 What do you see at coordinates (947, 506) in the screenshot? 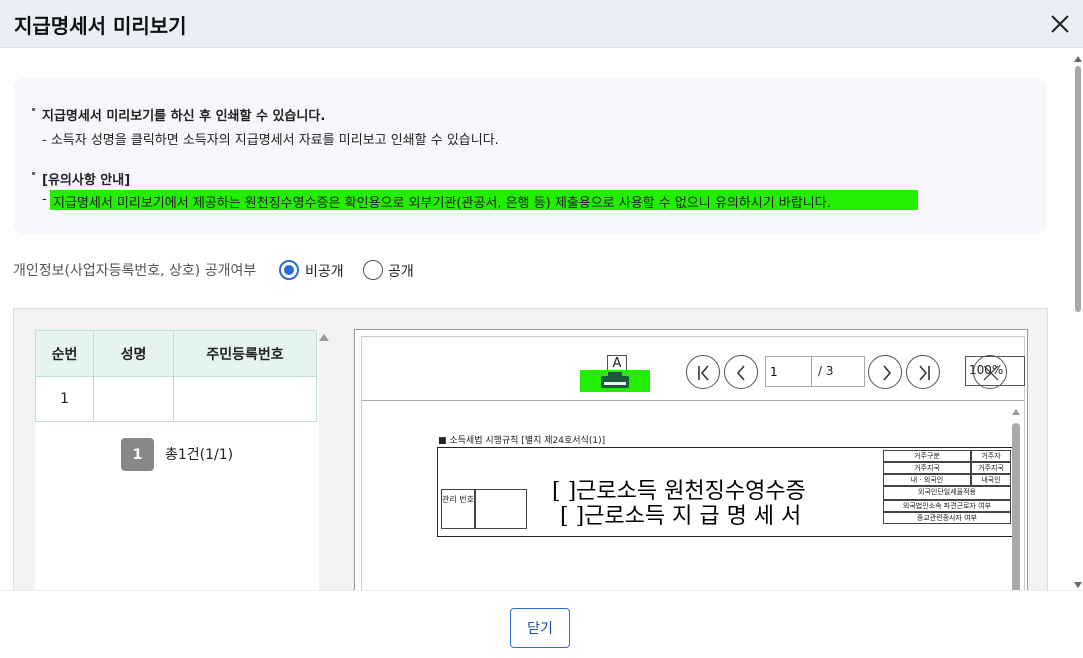
I see `doc-cell: 외국법인소속 파견근로자 여부` at bounding box center [947, 506].